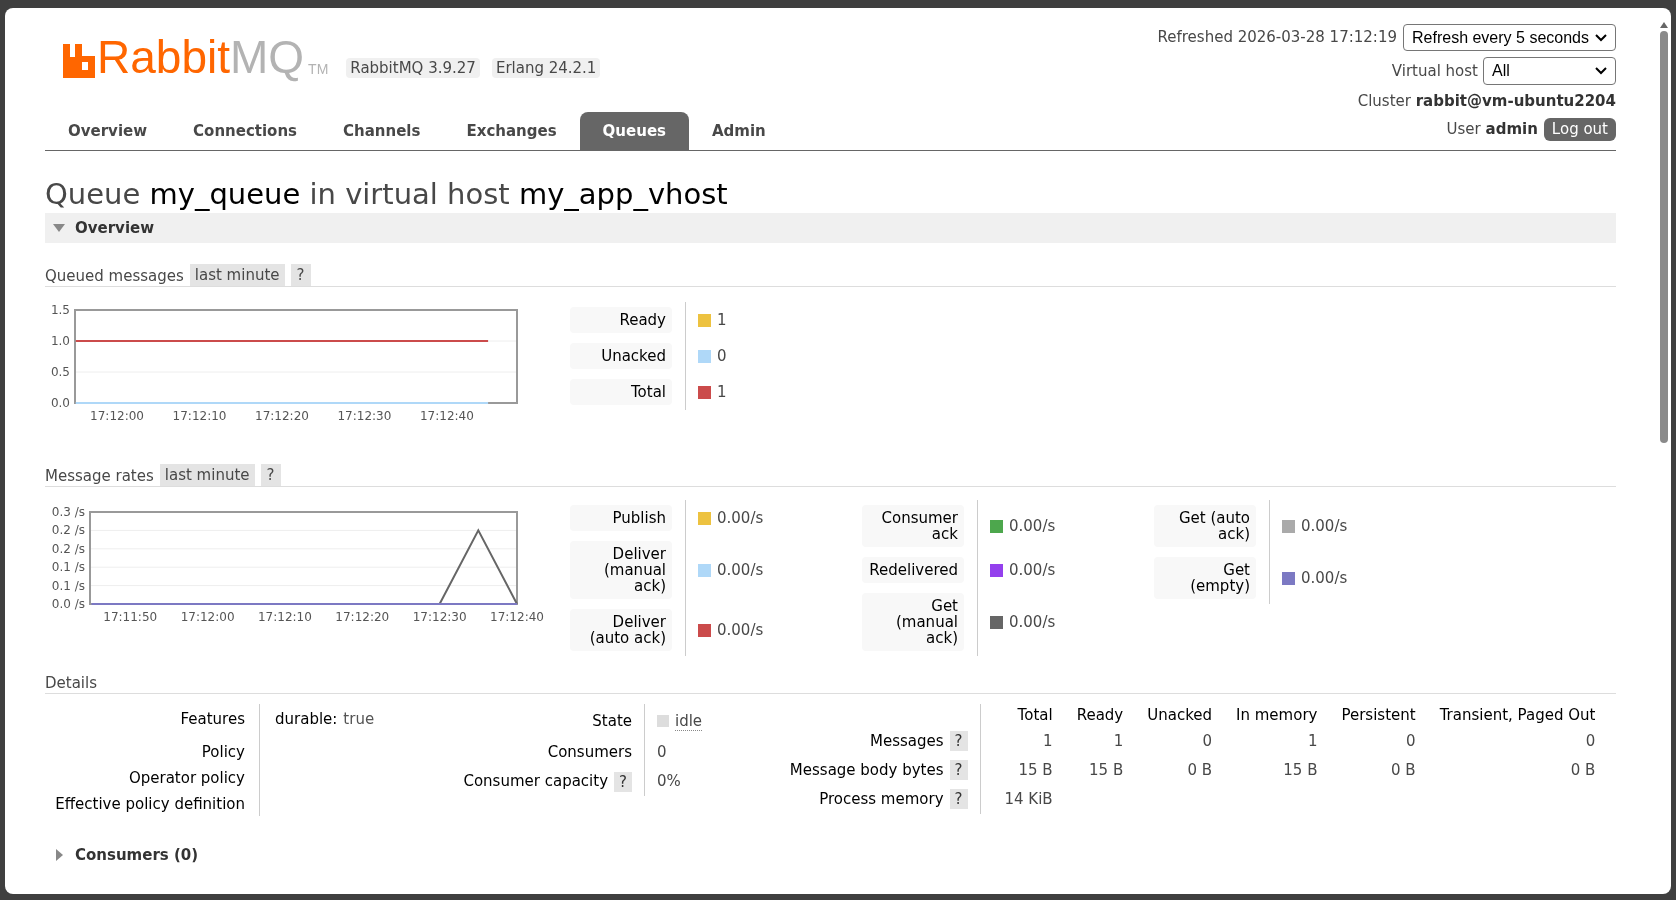  Describe the element at coordinates (199, 414) in the screenshot. I see `axis-label: 17:12:10` at that location.